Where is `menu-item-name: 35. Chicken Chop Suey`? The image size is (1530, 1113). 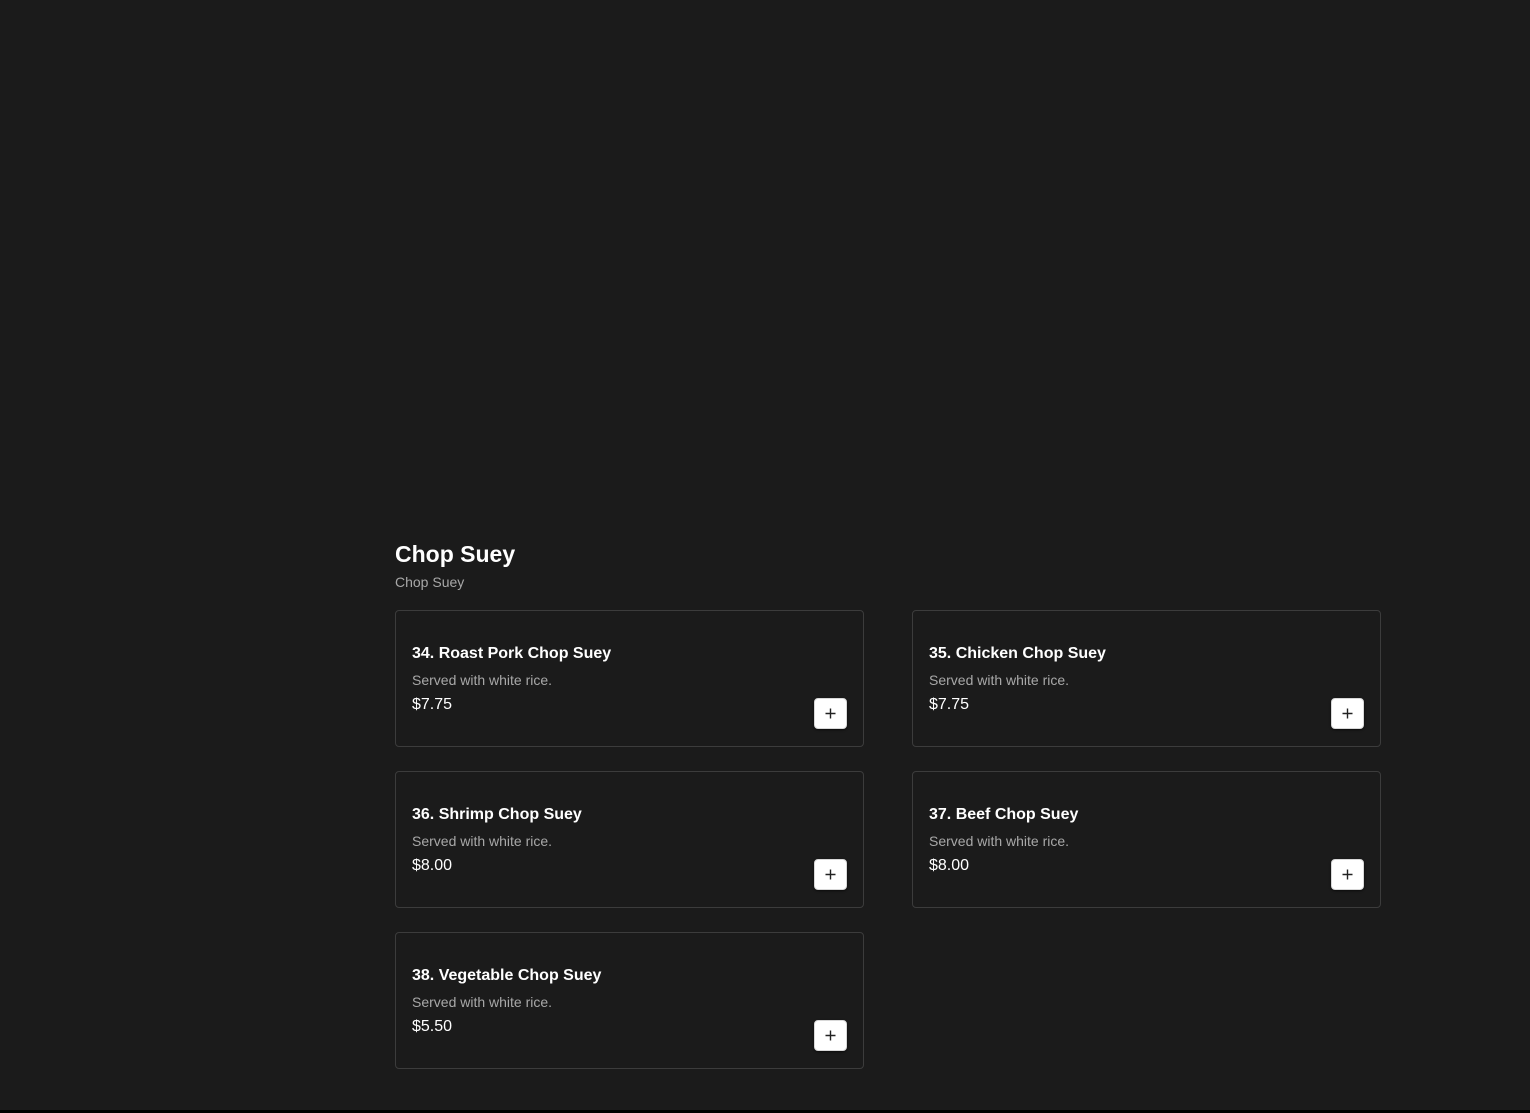
menu-item-name: 35. Chicken Chop Suey is located at coordinates (1017, 653).